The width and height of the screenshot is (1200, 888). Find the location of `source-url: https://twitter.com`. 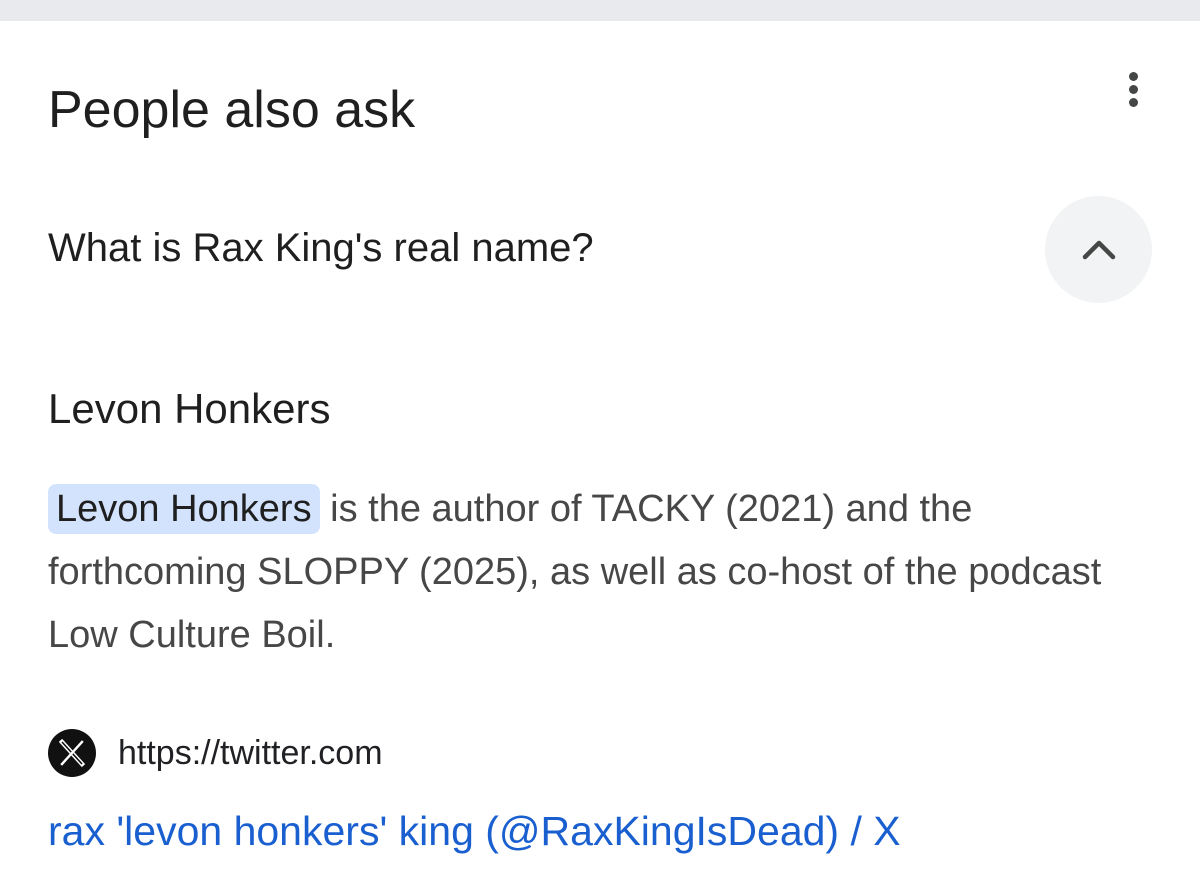

source-url: https://twitter.com is located at coordinates (250, 753).